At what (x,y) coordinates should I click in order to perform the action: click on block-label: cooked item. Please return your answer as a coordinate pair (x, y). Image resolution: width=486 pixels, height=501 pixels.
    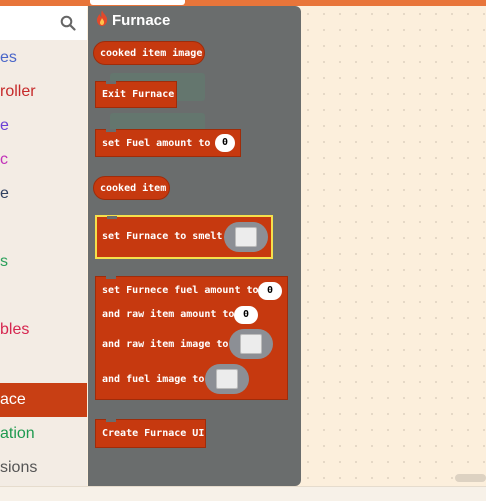
    Looking at the image, I should click on (133, 188).